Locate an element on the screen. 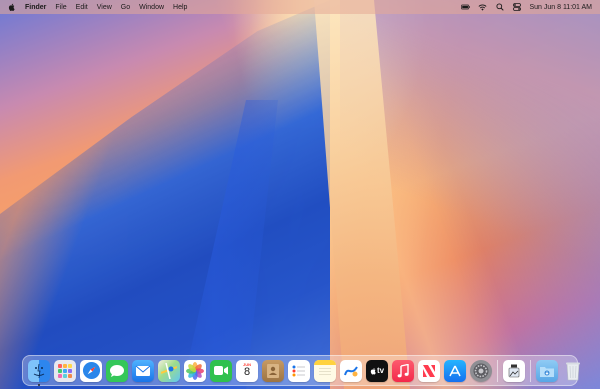 The width and height of the screenshot is (600, 389). dock-mail is located at coordinates (143, 370).